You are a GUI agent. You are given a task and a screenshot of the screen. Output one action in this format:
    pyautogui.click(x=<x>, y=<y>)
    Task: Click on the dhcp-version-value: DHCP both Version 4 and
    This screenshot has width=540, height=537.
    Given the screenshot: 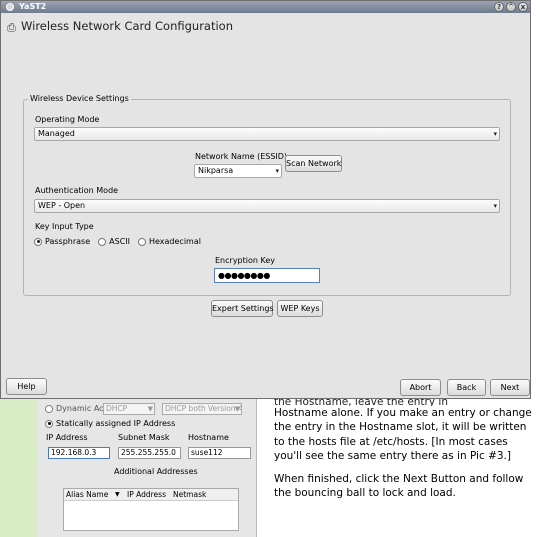 What is the action you would take?
    pyautogui.click(x=203, y=408)
    